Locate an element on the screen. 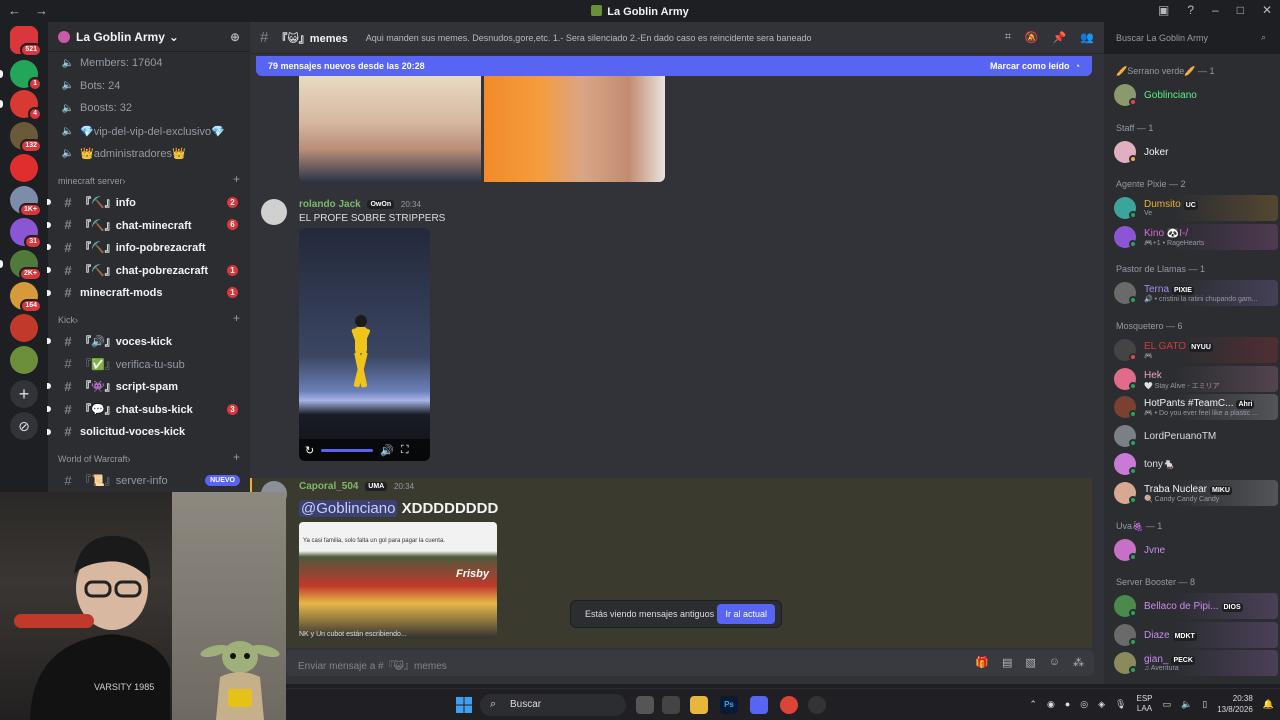 This screenshot has width=1280, height=720. category-header: Kick › + is located at coordinates (149, 317).